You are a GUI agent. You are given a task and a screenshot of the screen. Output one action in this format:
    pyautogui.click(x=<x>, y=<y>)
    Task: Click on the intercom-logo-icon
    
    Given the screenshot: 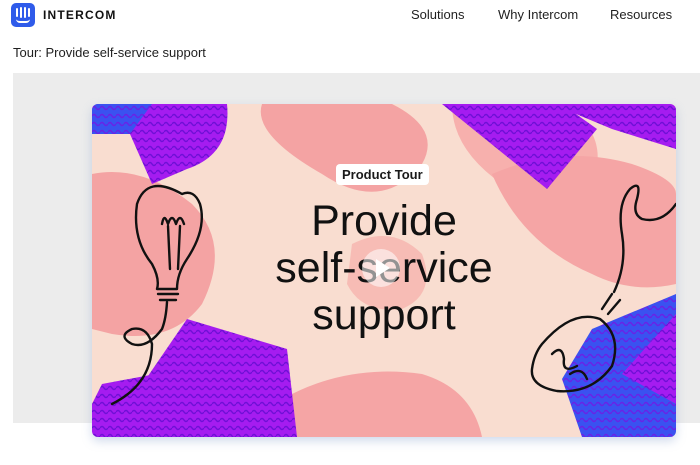 What is the action you would take?
    pyautogui.click(x=23, y=15)
    